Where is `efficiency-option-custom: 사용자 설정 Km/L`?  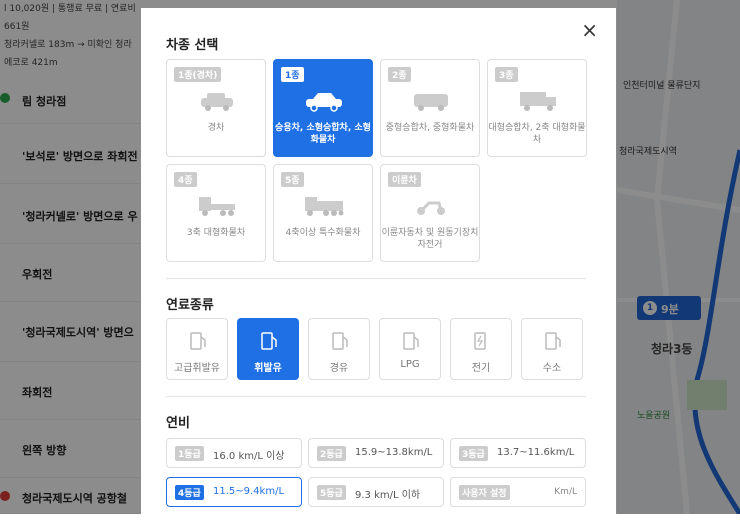
efficiency-option-custom: 사용자 설정 Km/L is located at coordinates (518, 492).